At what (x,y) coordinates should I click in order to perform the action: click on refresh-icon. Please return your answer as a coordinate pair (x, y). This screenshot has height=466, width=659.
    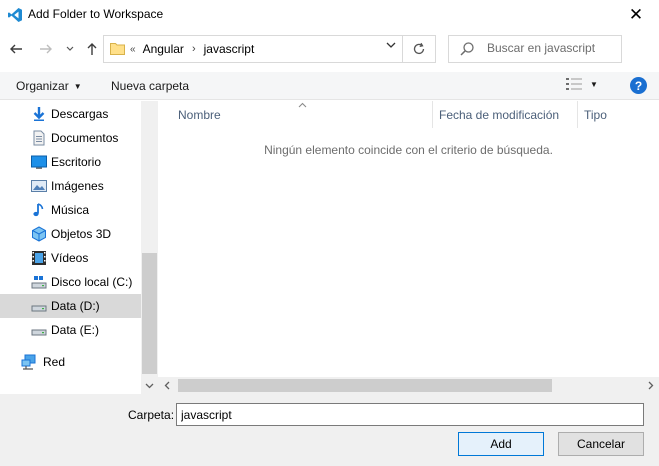
    Looking at the image, I should click on (419, 48).